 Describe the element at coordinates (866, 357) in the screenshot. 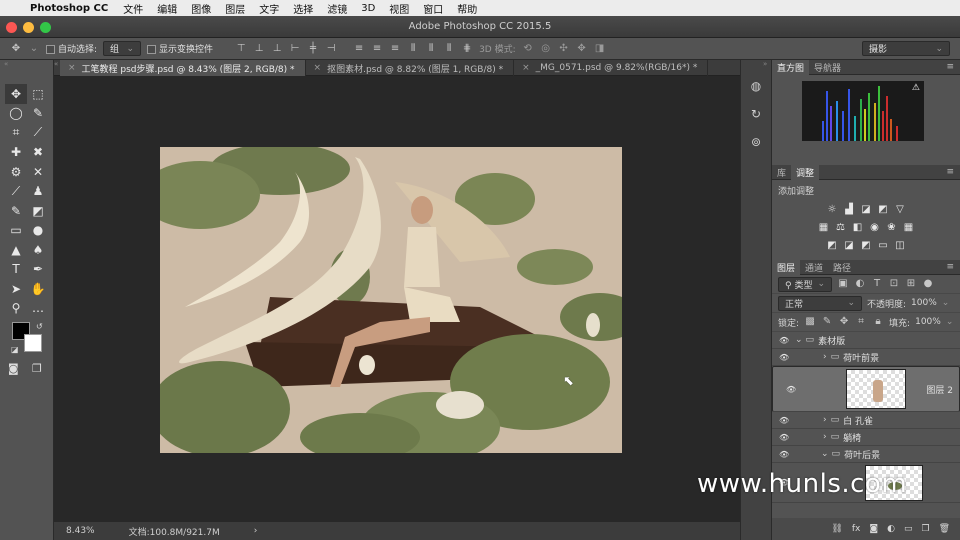

I see `layer-group-heye-qianjing: 👁︎ › ▭ 荷叶前景` at that location.